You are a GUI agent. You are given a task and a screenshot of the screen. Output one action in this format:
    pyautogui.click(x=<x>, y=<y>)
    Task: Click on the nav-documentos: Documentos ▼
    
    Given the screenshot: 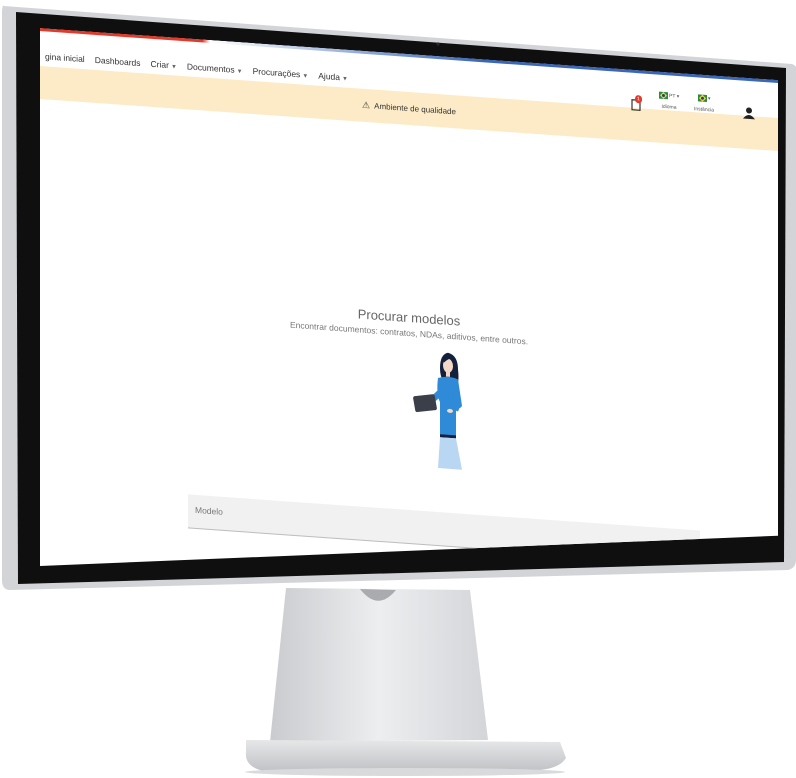 What is the action you would take?
    pyautogui.click(x=215, y=68)
    